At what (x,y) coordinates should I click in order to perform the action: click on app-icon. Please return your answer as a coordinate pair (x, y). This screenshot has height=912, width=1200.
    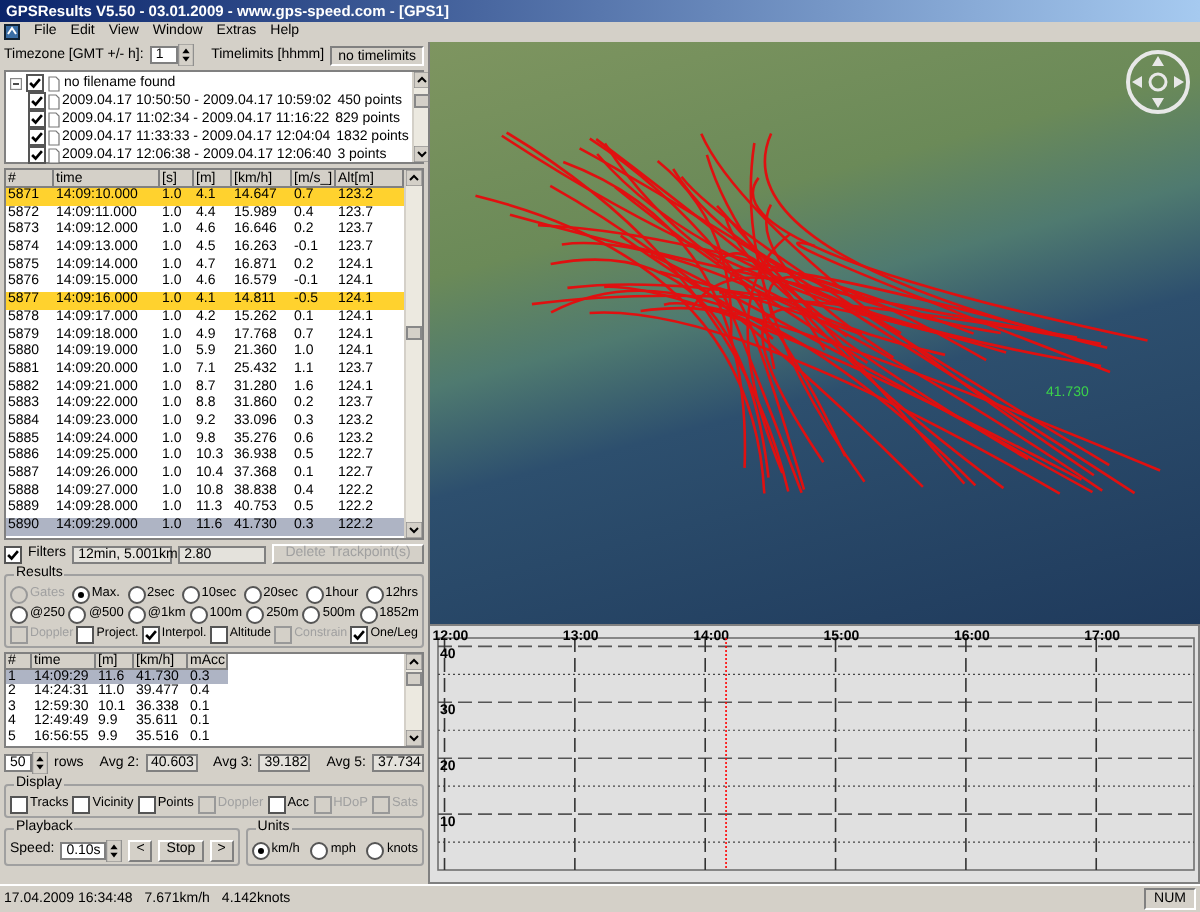
    Looking at the image, I should click on (12, 32).